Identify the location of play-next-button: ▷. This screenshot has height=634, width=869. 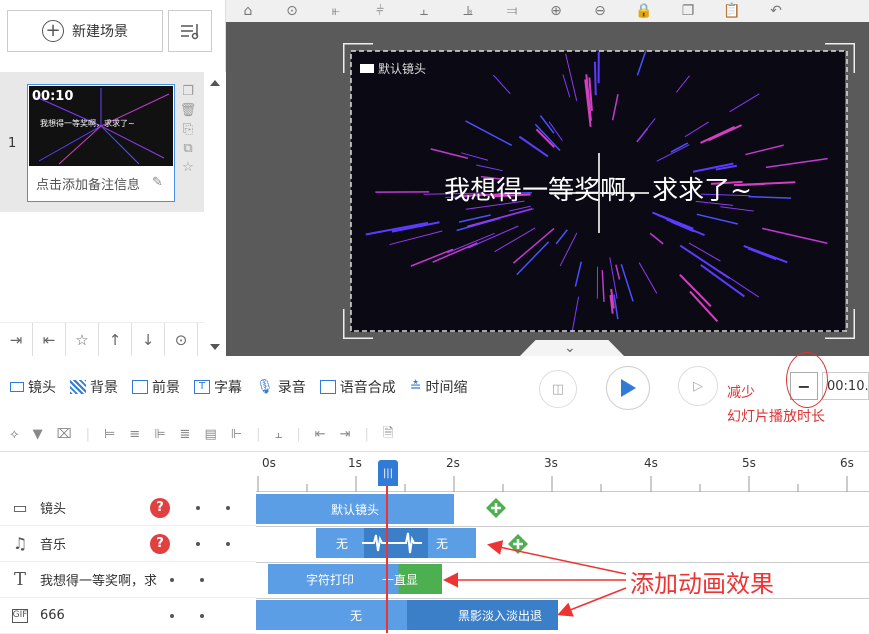
(698, 386).